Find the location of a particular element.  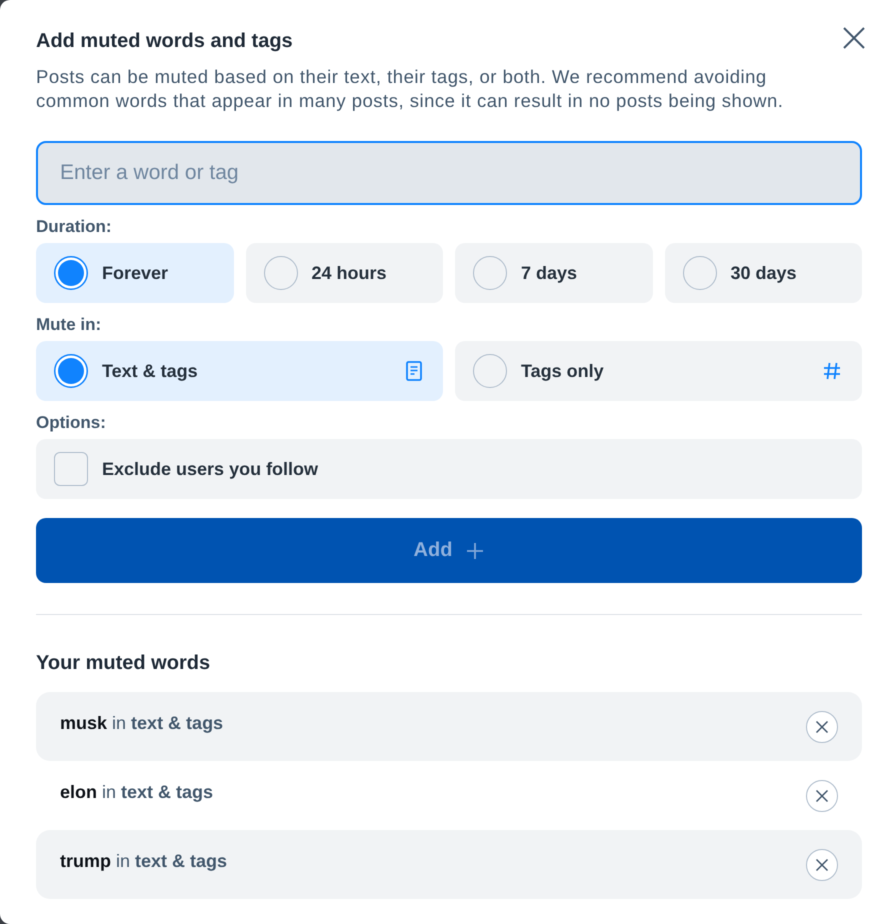

radio-option: 30 days is located at coordinates (763, 273).